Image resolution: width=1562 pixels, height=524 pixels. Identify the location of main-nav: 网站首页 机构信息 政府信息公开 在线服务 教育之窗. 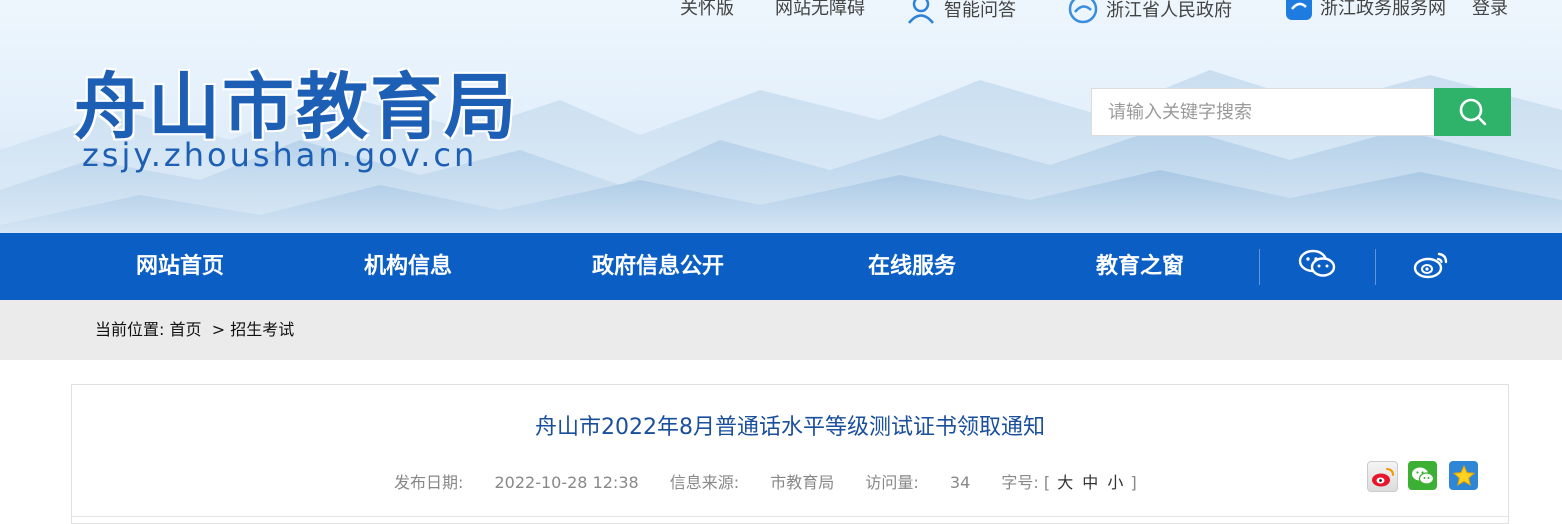
(781, 266).